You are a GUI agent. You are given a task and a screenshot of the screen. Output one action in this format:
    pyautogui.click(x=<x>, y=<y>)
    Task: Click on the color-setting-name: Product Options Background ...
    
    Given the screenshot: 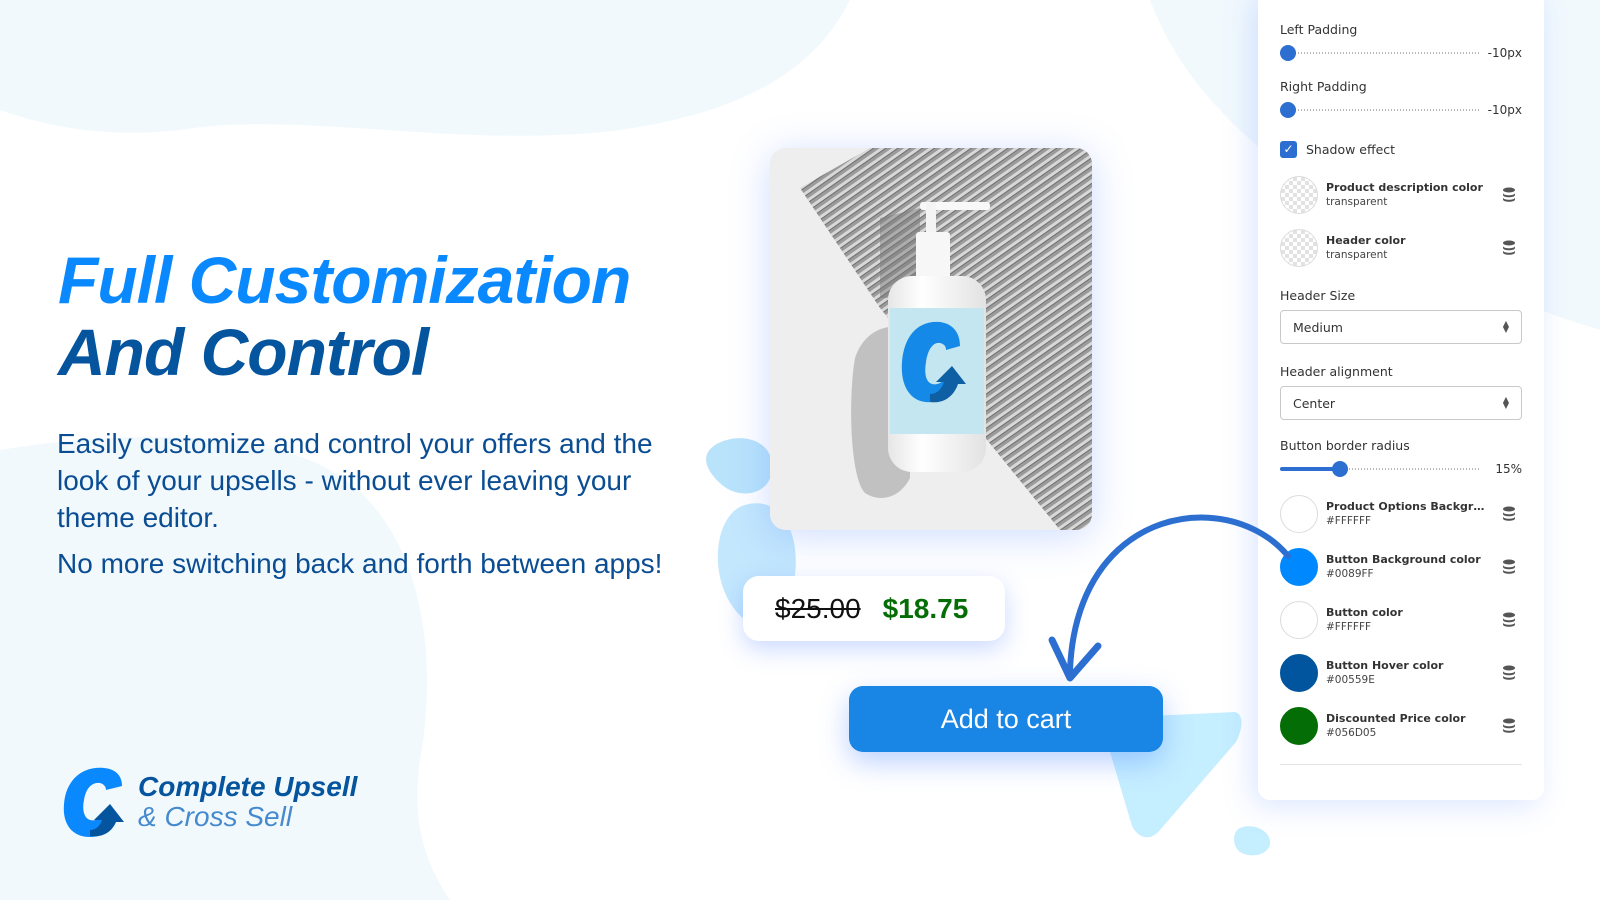 What is the action you would take?
    pyautogui.click(x=1408, y=506)
    